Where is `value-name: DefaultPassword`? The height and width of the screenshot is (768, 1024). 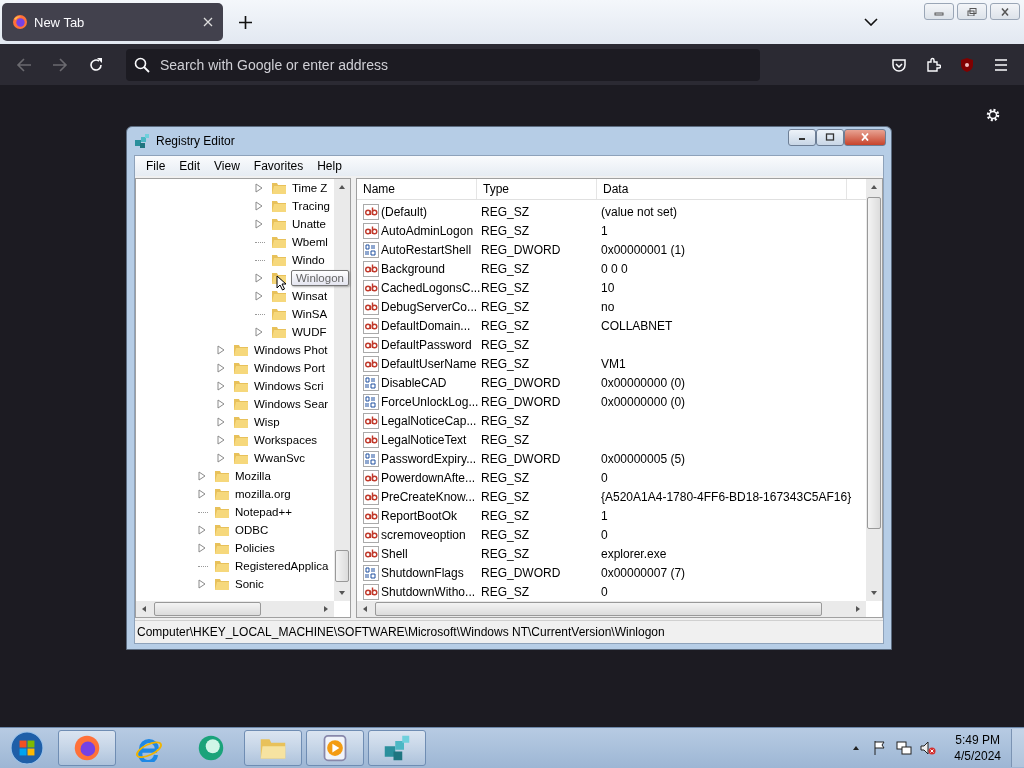 value-name: DefaultPassword is located at coordinates (426, 344).